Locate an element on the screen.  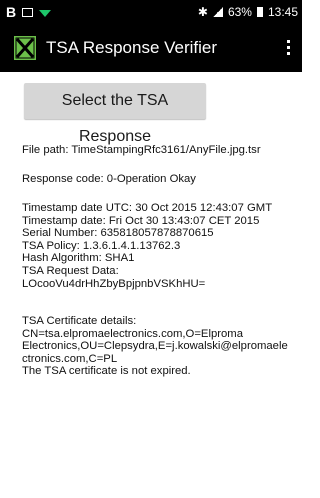
cert-line-3: ctronics.com,C=PL is located at coordinates (70, 358).